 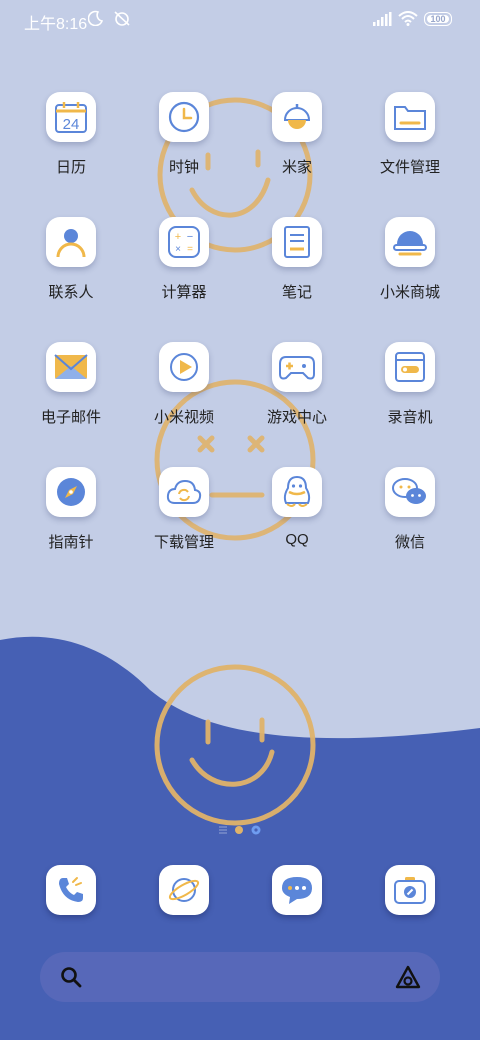 What do you see at coordinates (184, 492) in the screenshot?
I see `download-cloud-icon` at bounding box center [184, 492].